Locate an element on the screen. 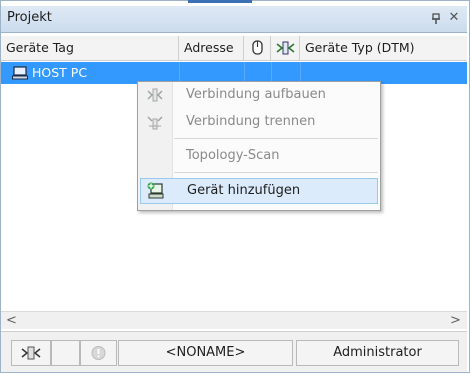 The width and height of the screenshot is (470, 374). menu-item-add-device: Gerät hinzufügen is located at coordinates (259, 191).